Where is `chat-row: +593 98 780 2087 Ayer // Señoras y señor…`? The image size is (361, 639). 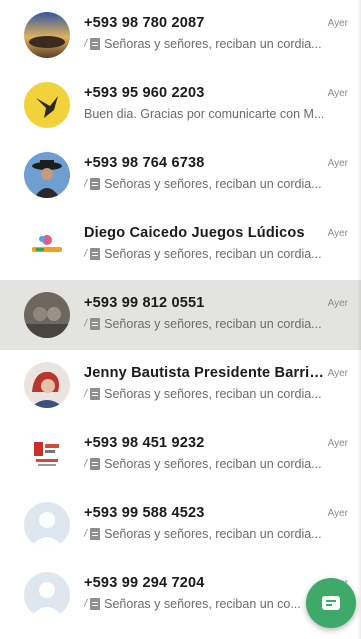 chat-row: +593 98 780 2087 Ayer // Señoras y señor… is located at coordinates (180, 35).